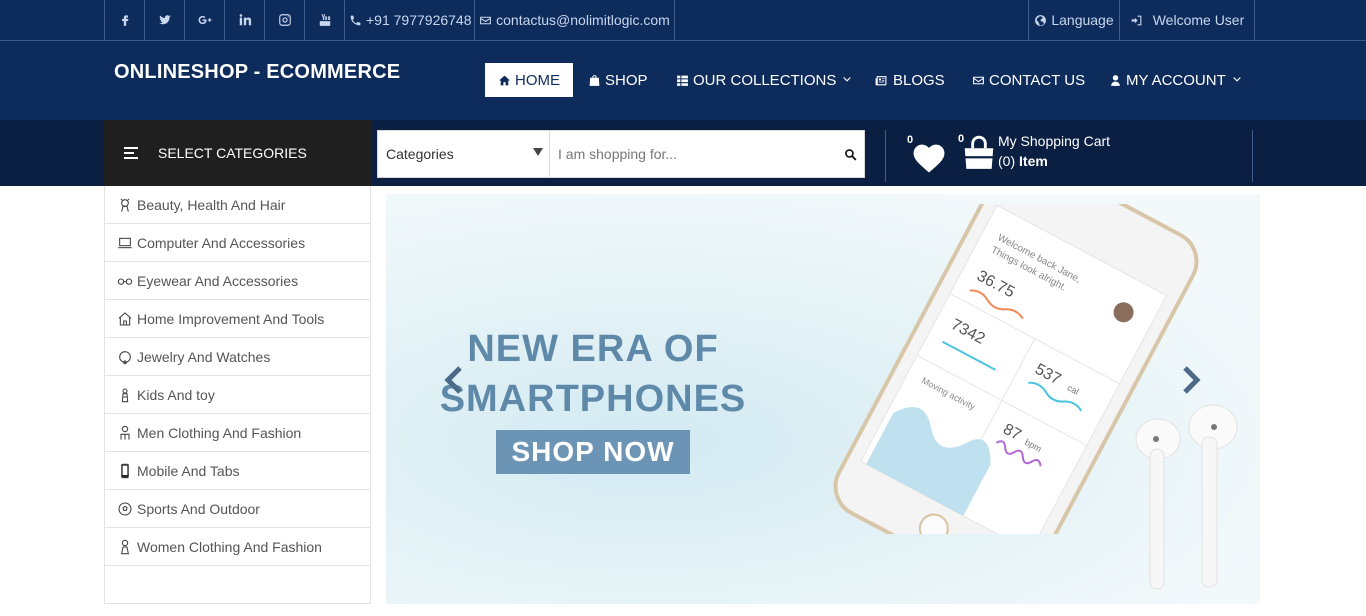 The height and width of the screenshot is (616, 1366). I want to click on cart-count-unit: Item, so click(1033, 161).